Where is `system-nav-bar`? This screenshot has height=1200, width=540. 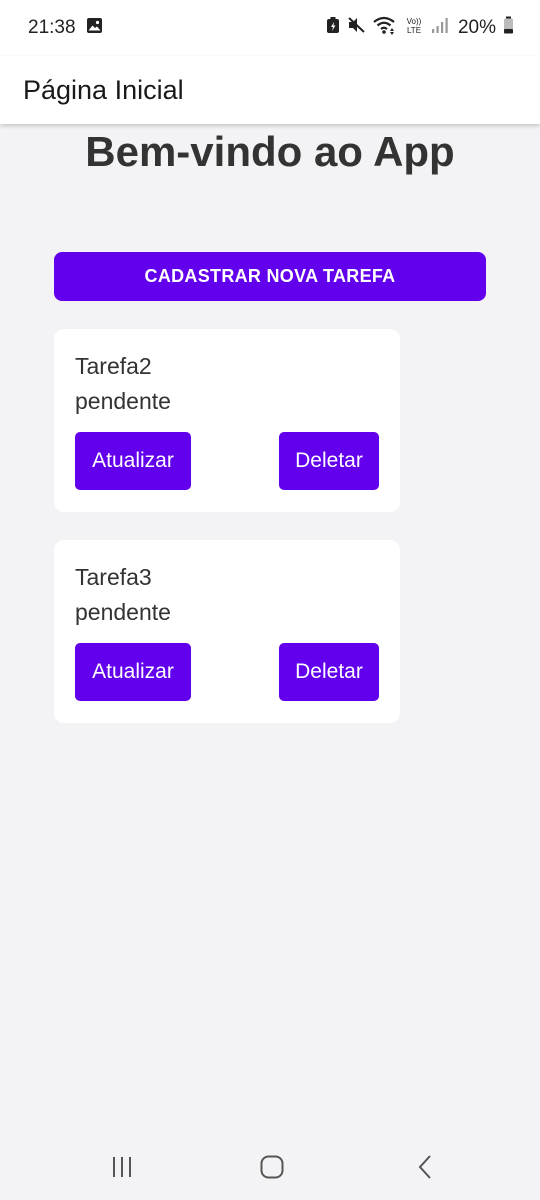 system-nav-bar is located at coordinates (270, 1165).